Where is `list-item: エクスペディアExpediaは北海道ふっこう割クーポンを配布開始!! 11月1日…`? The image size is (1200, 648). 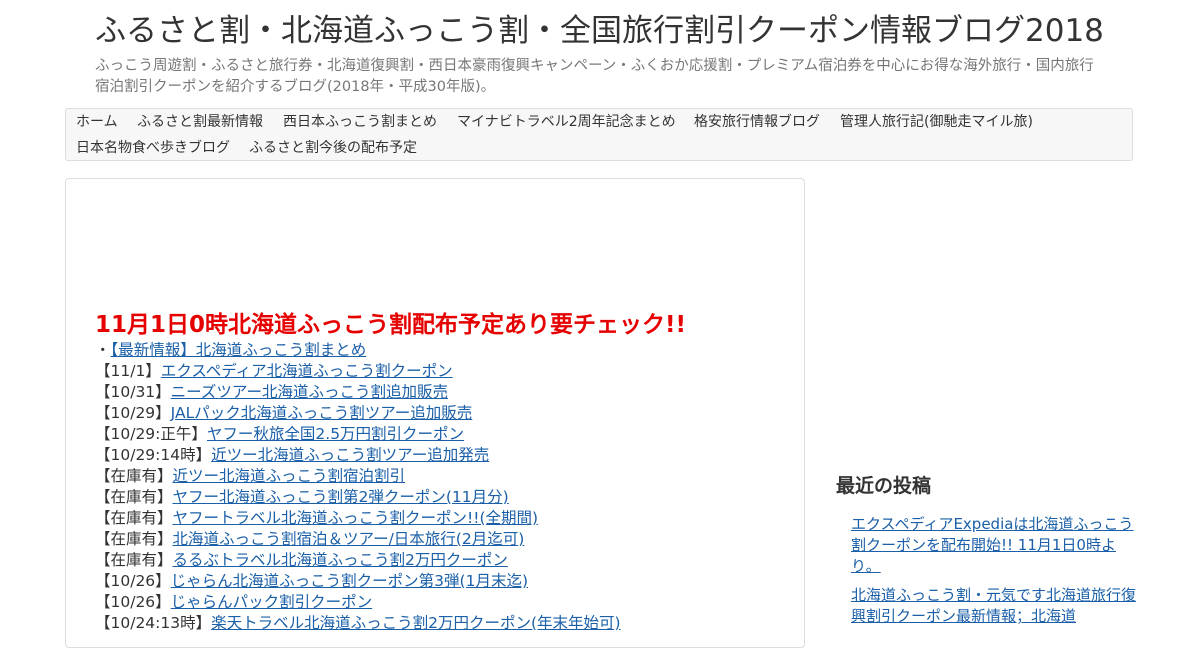 list-item: エクスペディアExpediaは北海道ふっこう割クーポンを配布開始!! 11月1日… is located at coordinates (993, 545).